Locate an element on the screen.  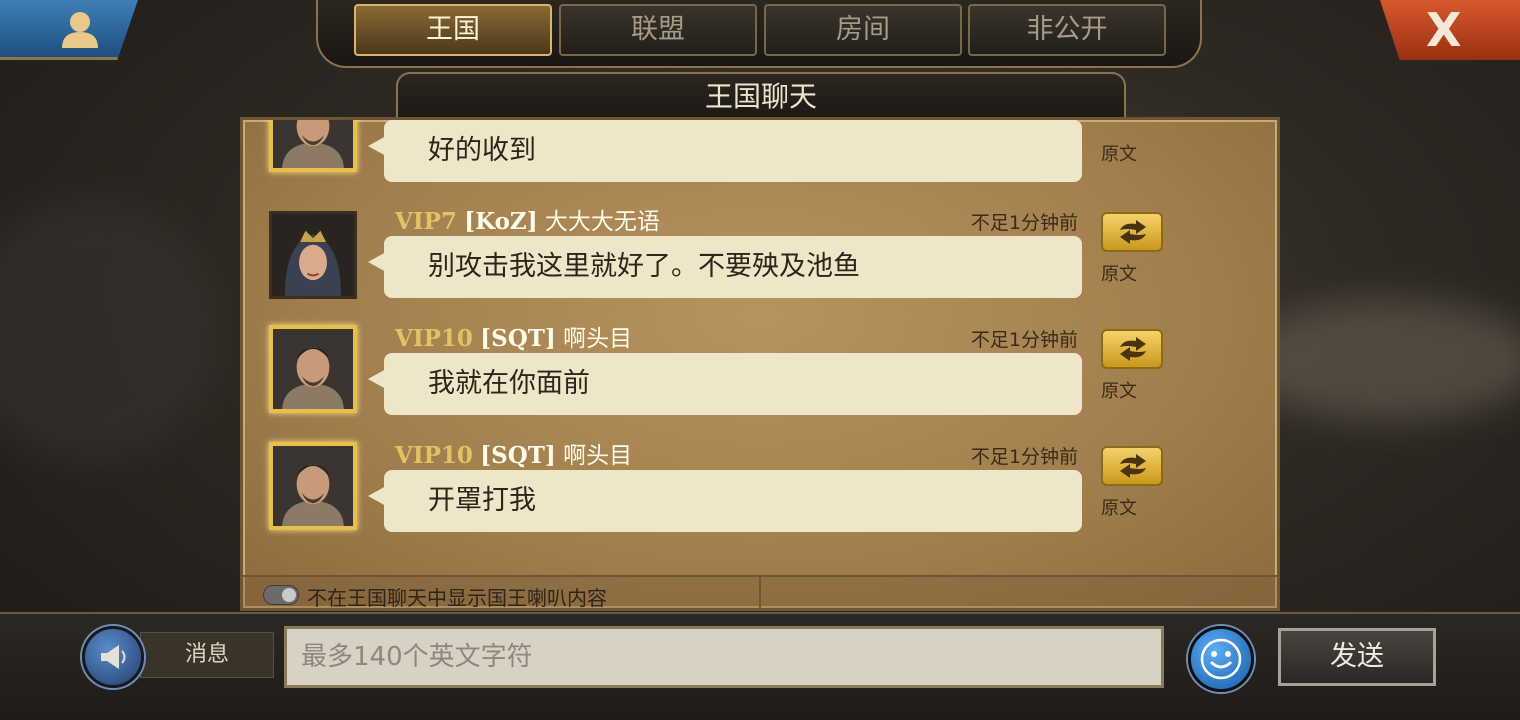
tab-private: 非公开 is located at coordinates (1067, 30).